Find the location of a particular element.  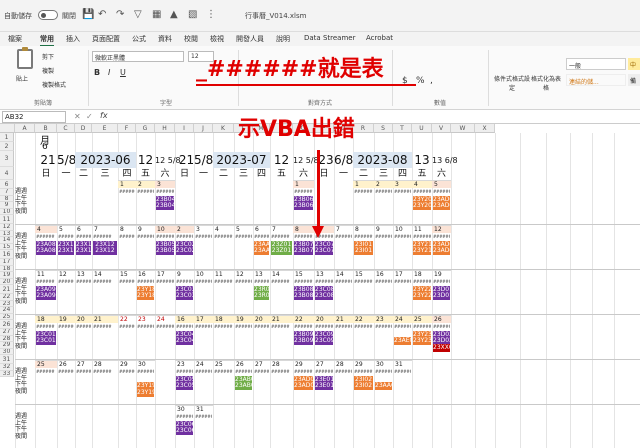

day-cell: 19 is located at coordinates (441, 274).